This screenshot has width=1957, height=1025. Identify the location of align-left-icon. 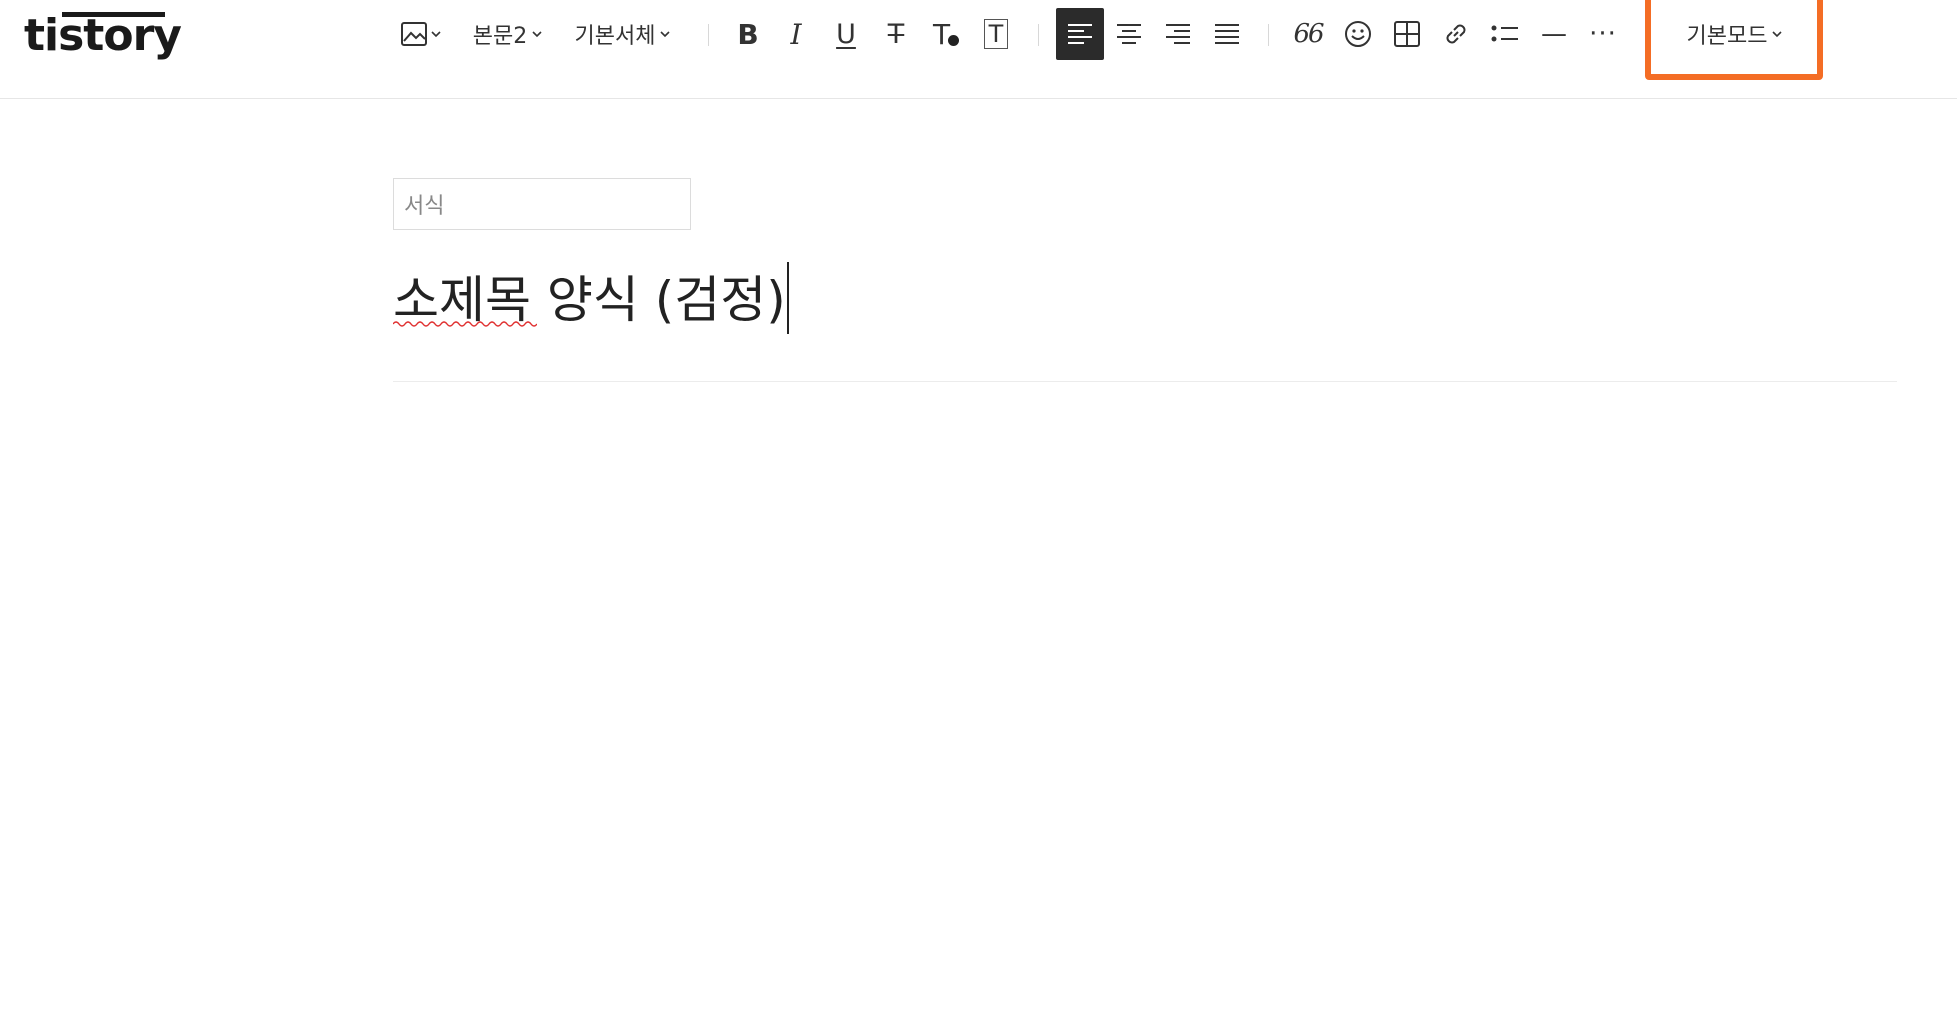
(1080, 34).